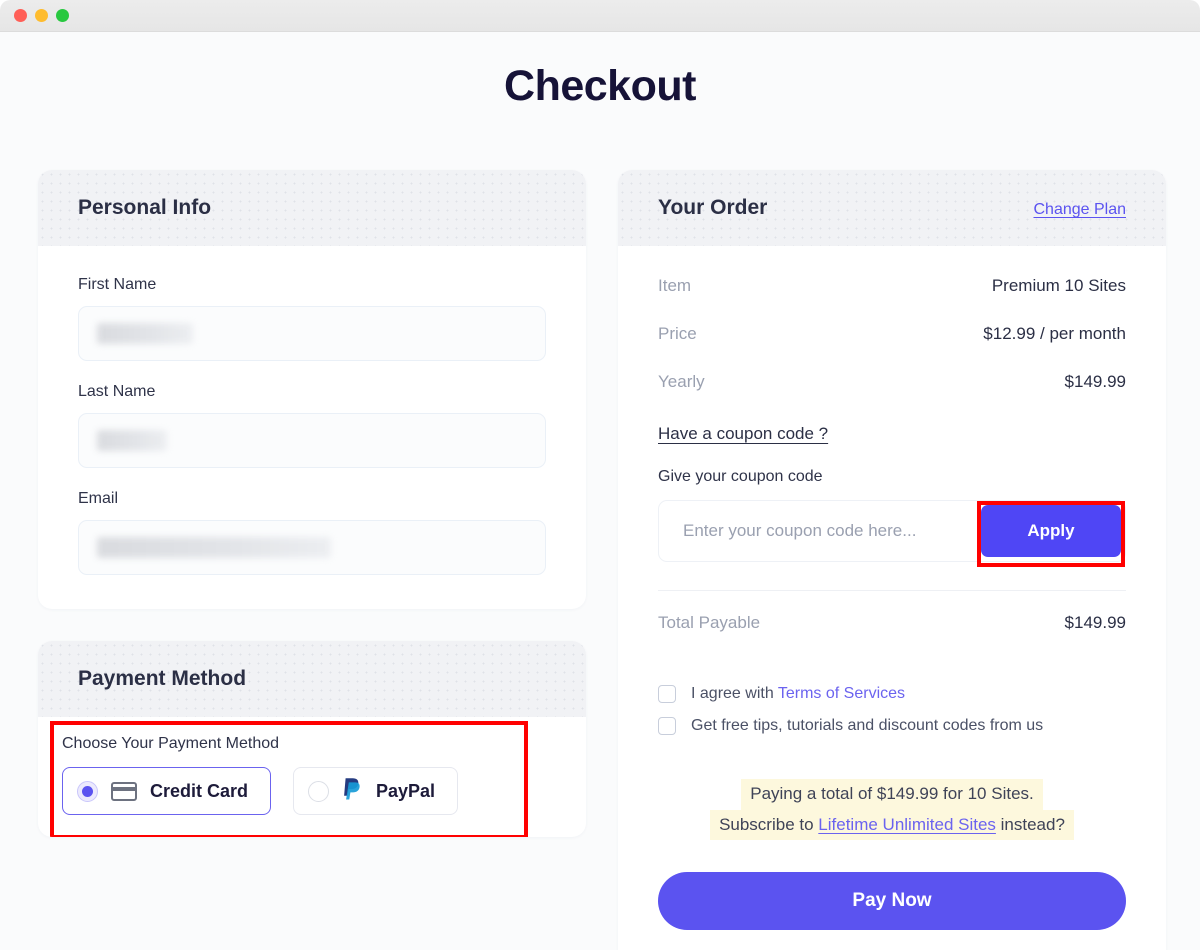  What do you see at coordinates (667, 726) in the screenshot?
I see `newsletter-checkbox` at bounding box center [667, 726].